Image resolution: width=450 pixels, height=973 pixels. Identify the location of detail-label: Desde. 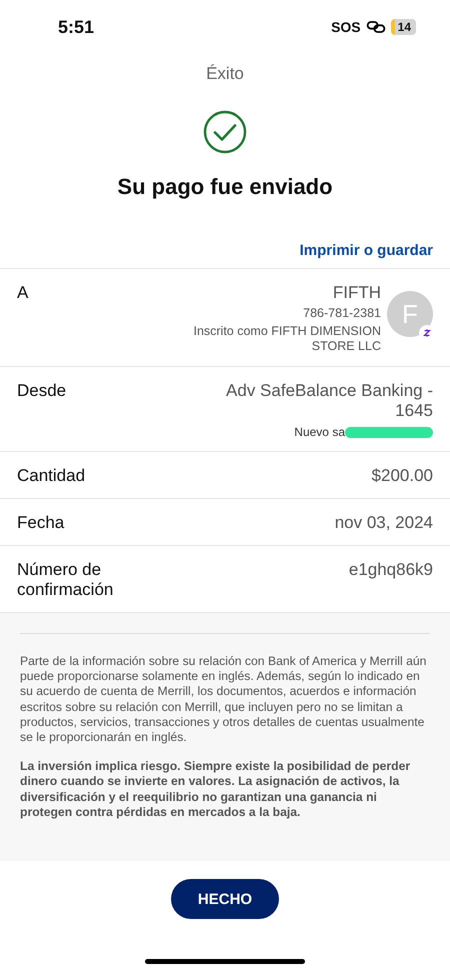
(42, 391).